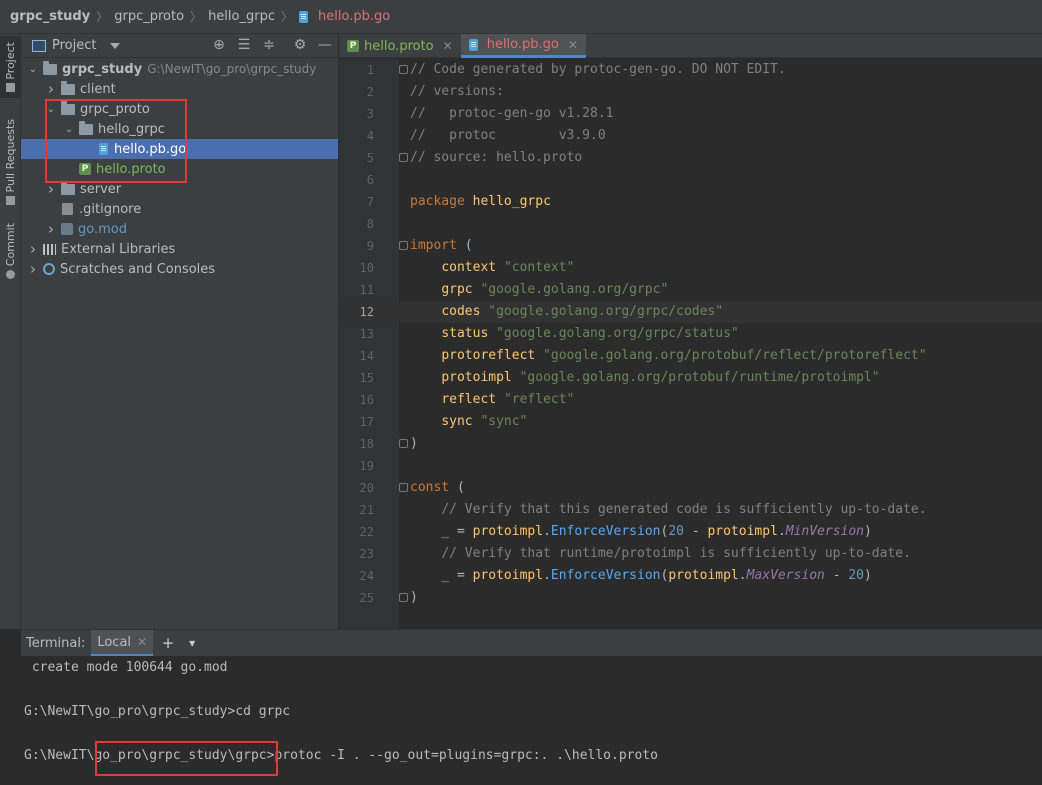 The width and height of the screenshot is (1042, 785). What do you see at coordinates (366, 334) in the screenshot?
I see `line-number: 13` at bounding box center [366, 334].